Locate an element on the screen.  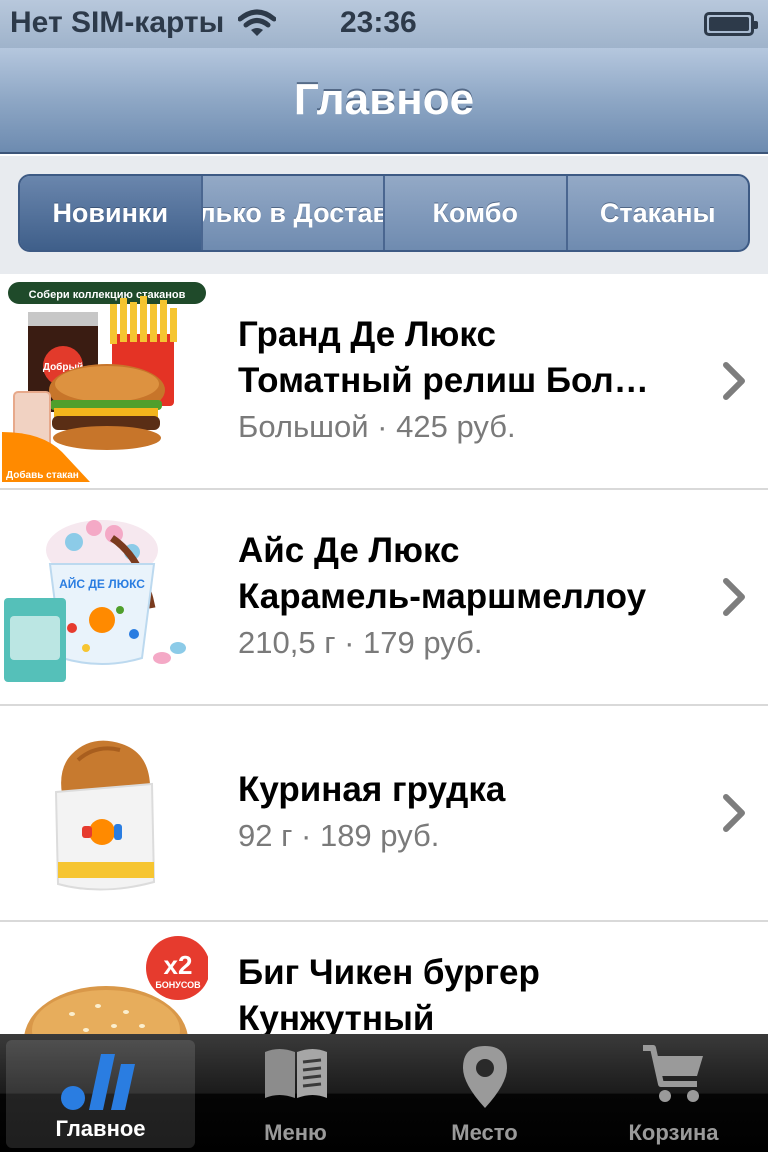
segment-delivery-only: Только в Доставке is located at coordinates (294, 213).